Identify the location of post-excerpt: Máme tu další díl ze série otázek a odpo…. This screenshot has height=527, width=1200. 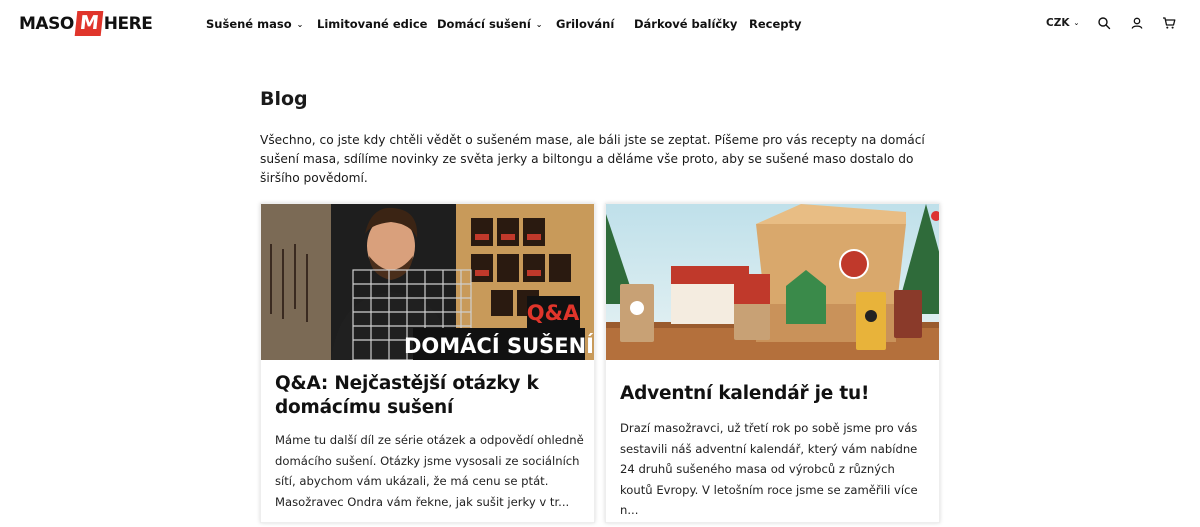
(429, 471).